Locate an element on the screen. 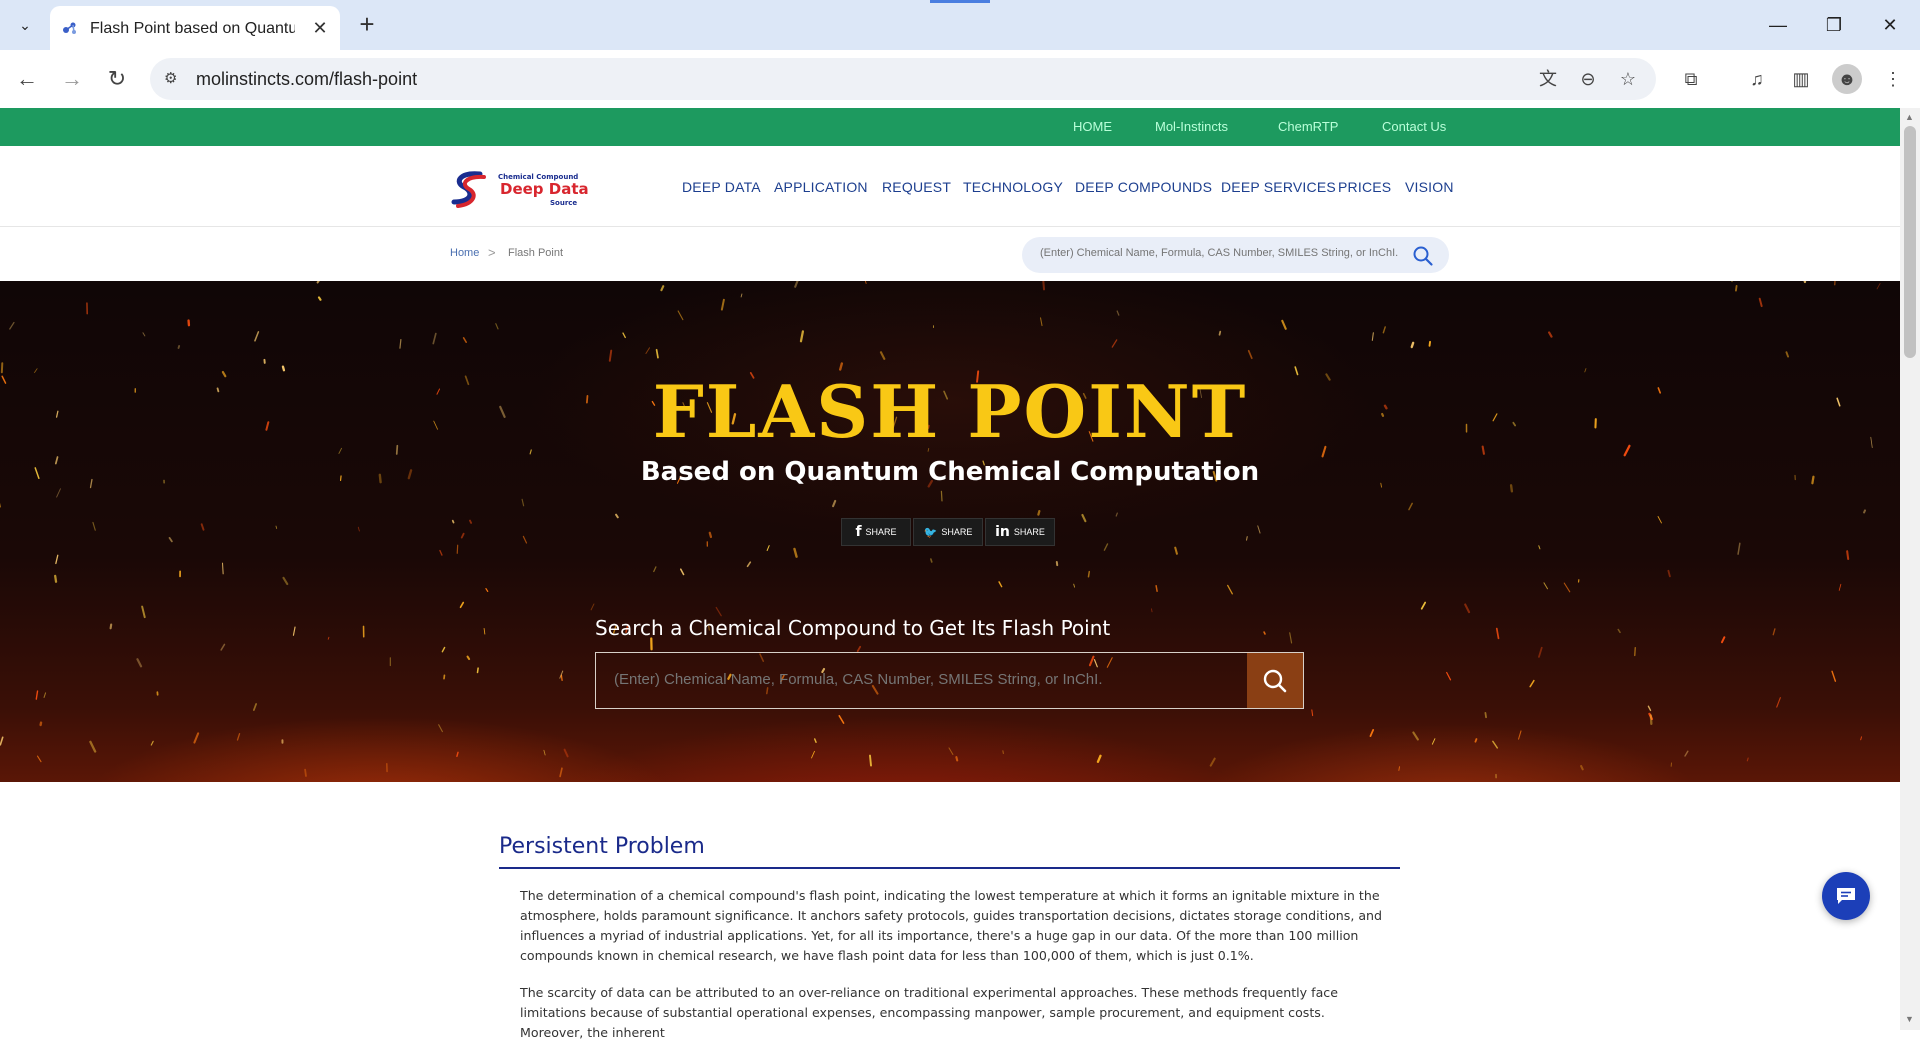 The height and width of the screenshot is (1043, 1920). window-close-icon: ✕ is located at coordinates (1890, 25).